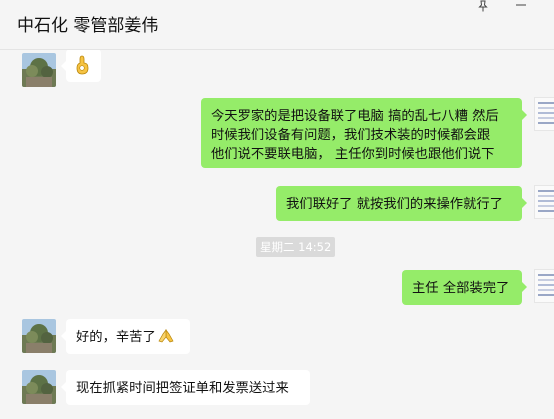  What do you see at coordinates (353, 154) in the screenshot?
I see `message-text-line: 他们说不要联电脑， 主任你到时候也跟他们说下` at bounding box center [353, 154].